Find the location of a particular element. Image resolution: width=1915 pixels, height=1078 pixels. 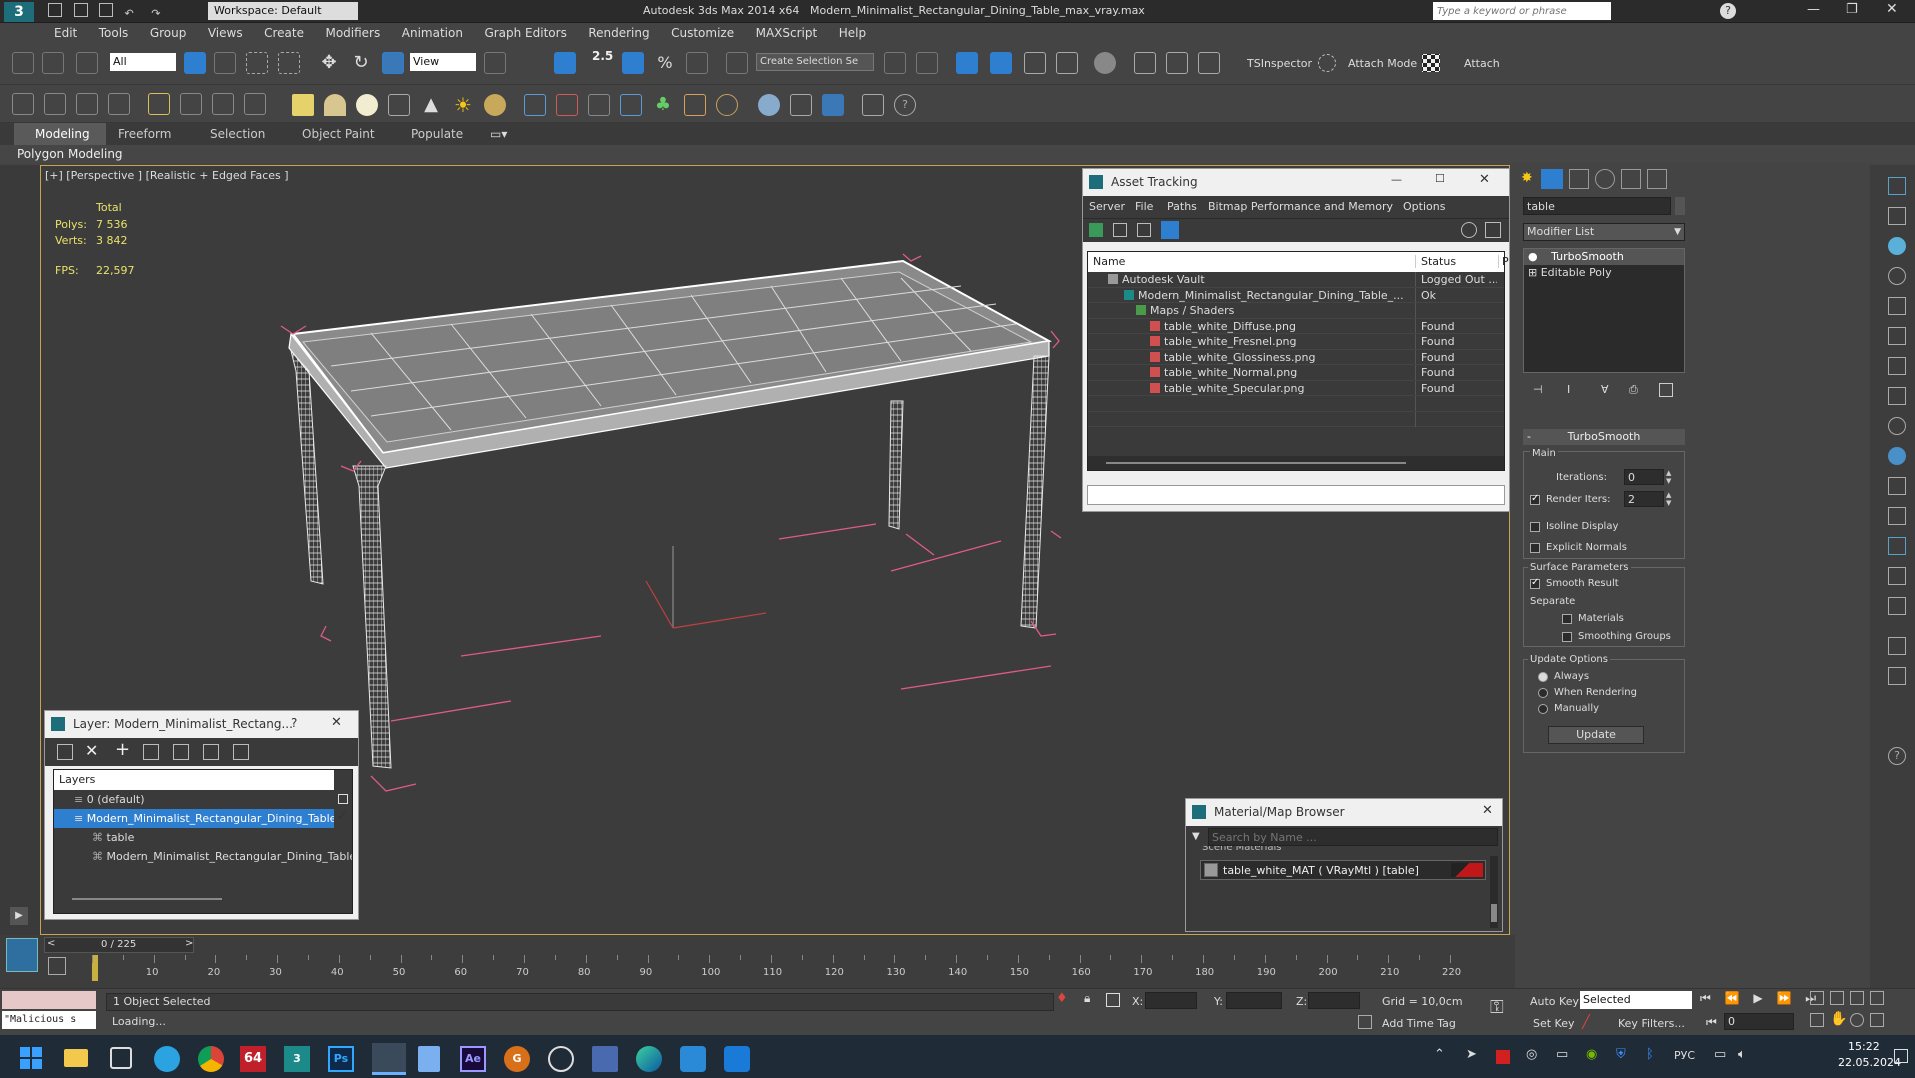

time-next-icon: > is located at coordinates (189, 943).